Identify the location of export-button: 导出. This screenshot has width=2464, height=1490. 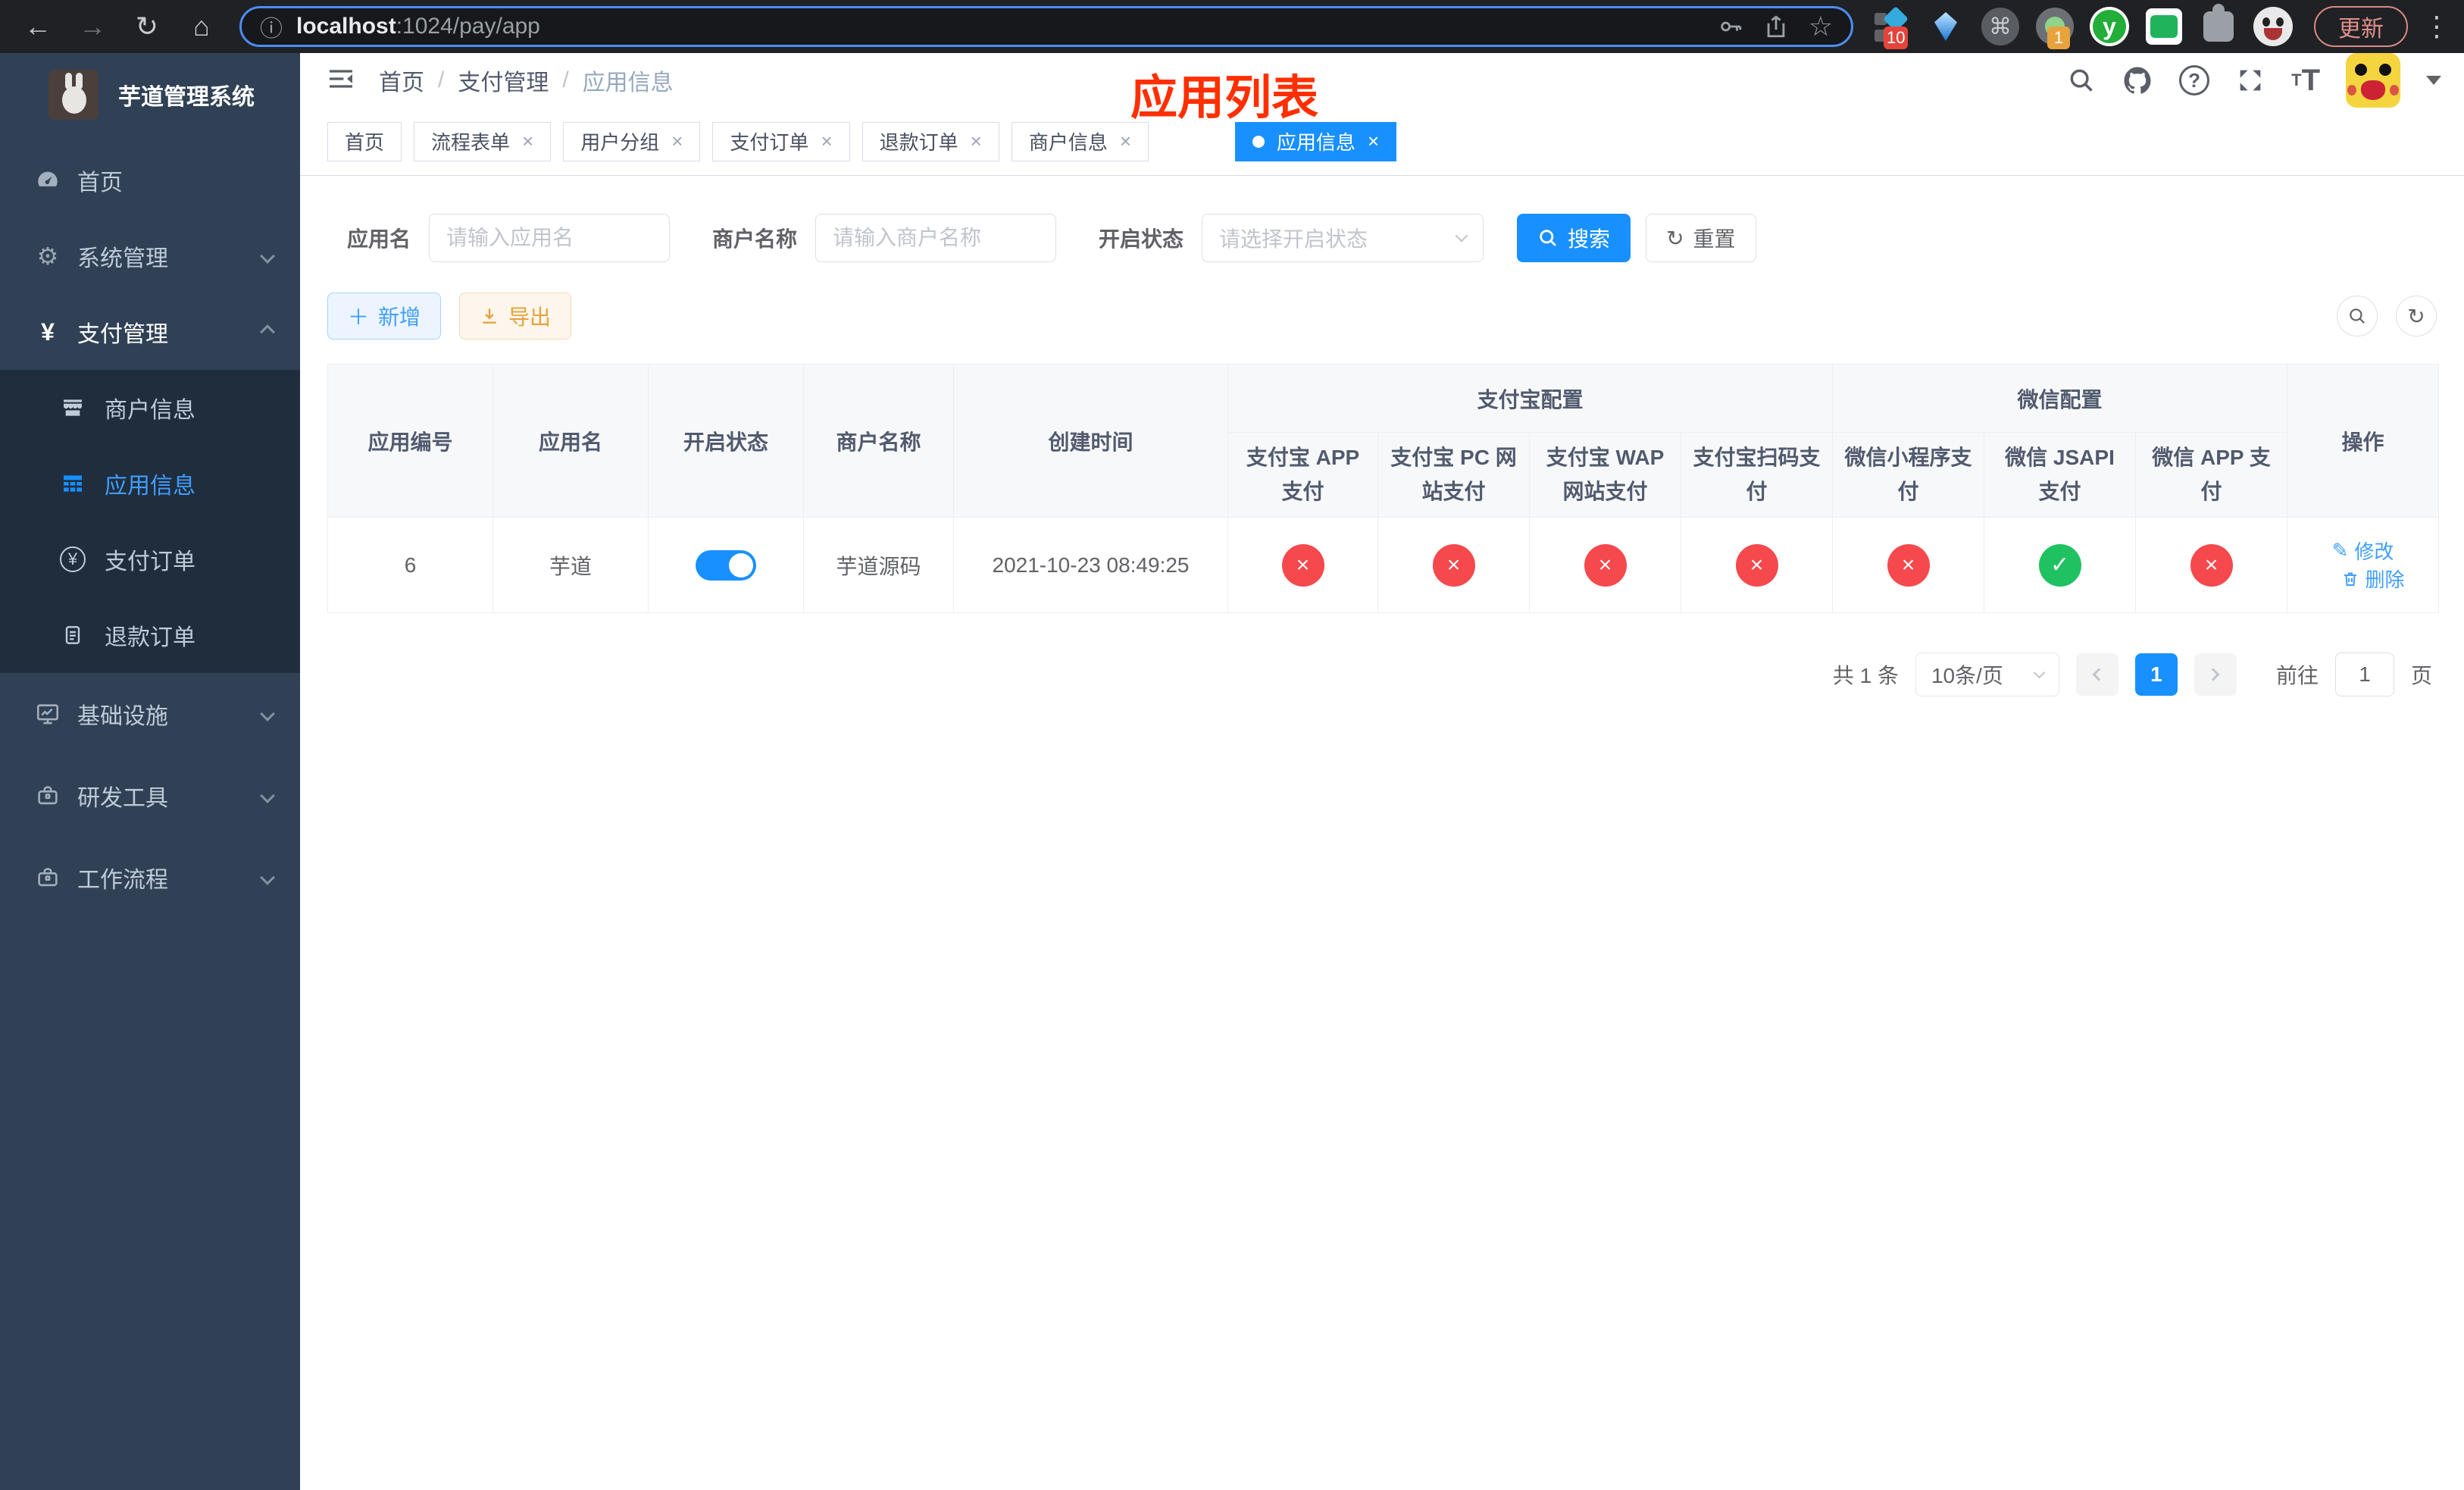
(515, 316).